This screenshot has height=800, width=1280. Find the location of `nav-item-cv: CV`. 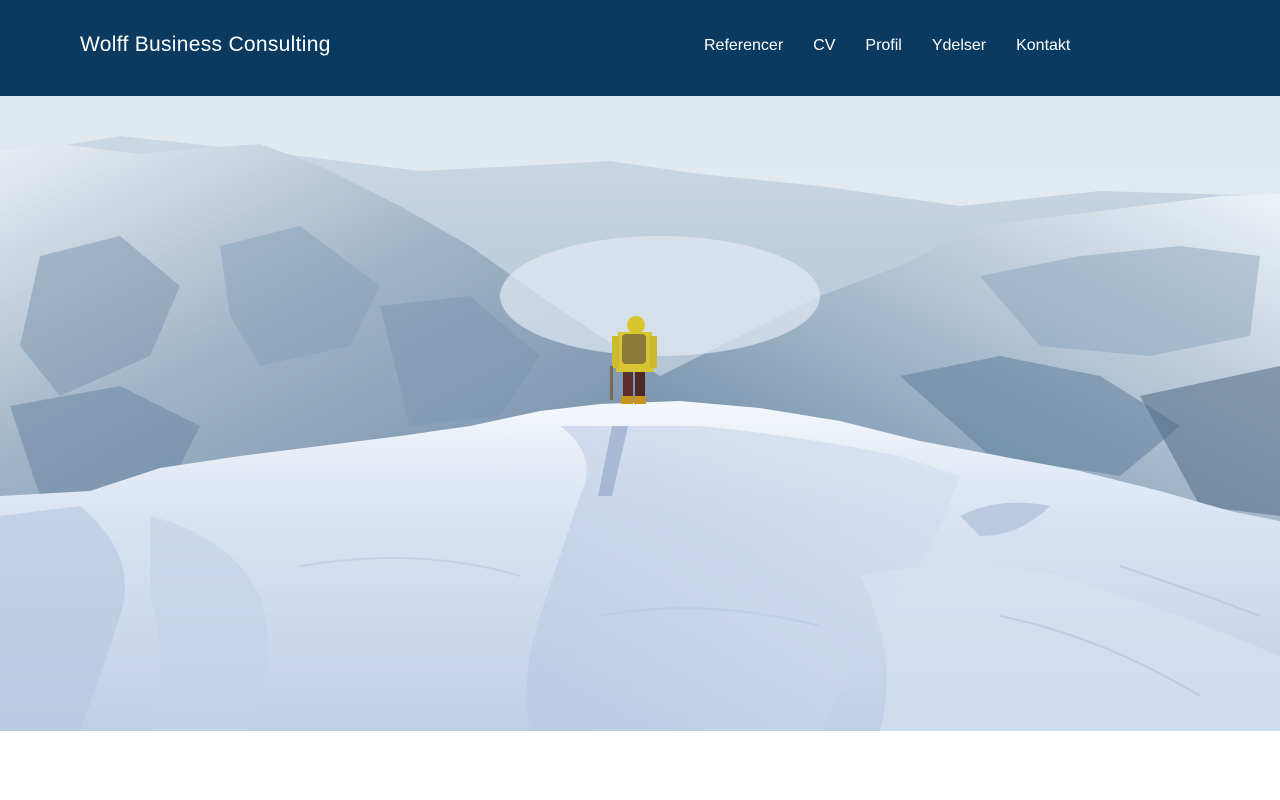

nav-item-cv: CV is located at coordinates (824, 46).